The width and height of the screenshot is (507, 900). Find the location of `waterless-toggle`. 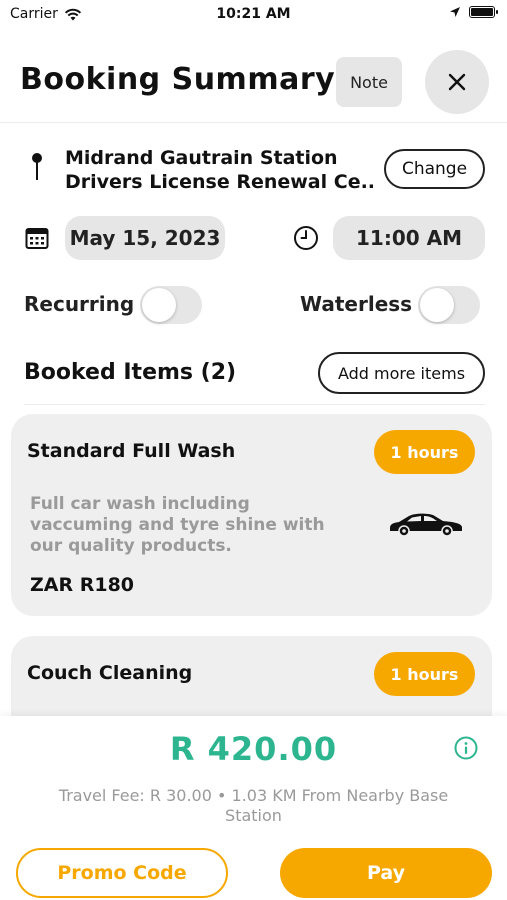

waterless-toggle is located at coordinates (449, 305).